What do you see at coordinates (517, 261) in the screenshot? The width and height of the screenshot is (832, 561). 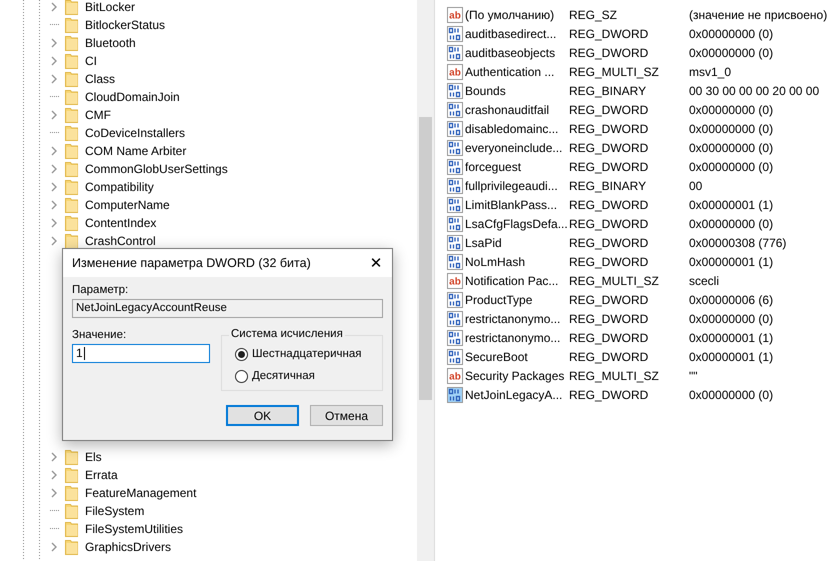 I see `value-name: NoLmHash` at bounding box center [517, 261].